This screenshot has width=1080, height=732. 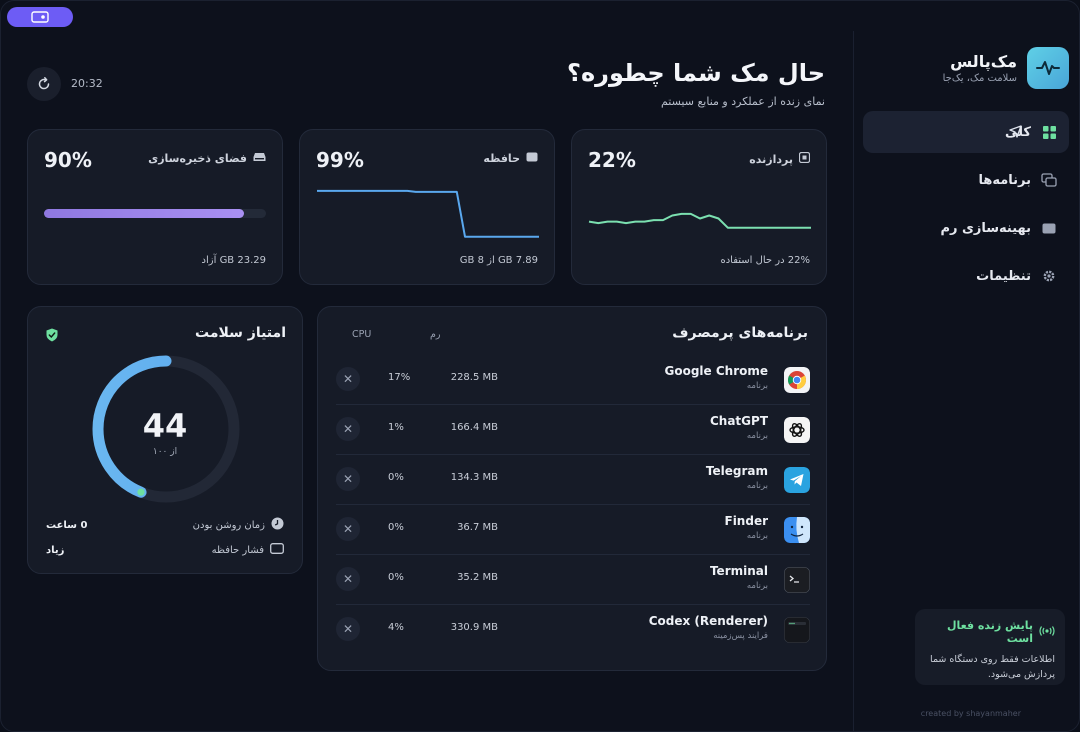 What do you see at coordinates (474, 427) in the screenshot?
I see `app-ram: 166.4 MB` at bounding box center [474, 427].